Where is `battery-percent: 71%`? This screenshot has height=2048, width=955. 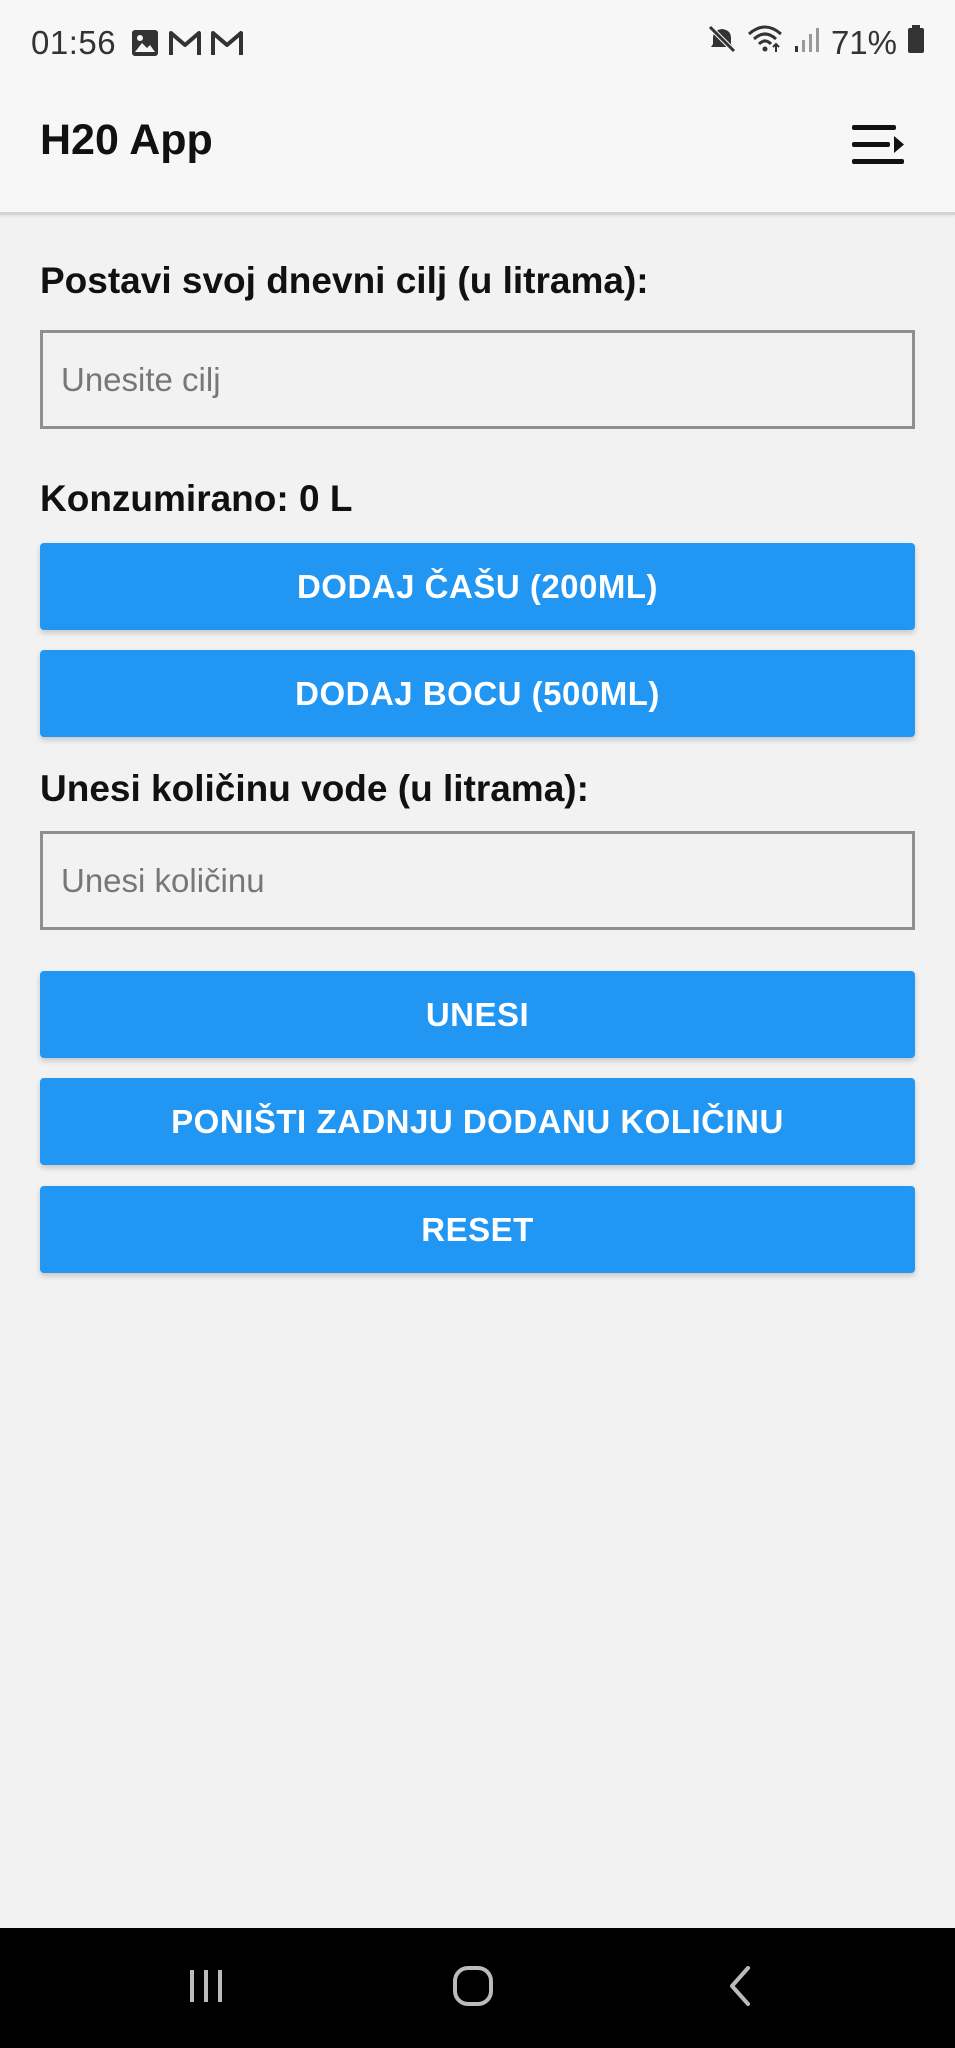
battery-percent: 71% is located at coordinates (863, 42).